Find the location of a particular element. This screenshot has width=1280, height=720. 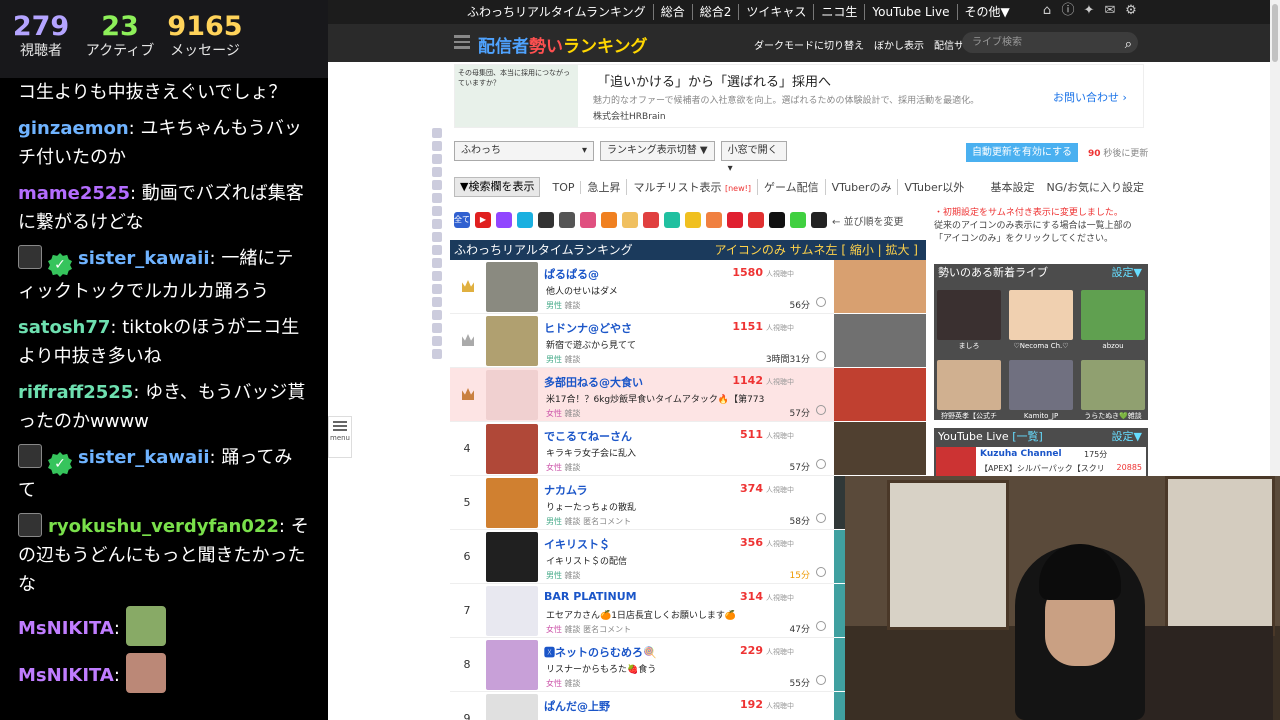

topnav-item: YouTube Live is located at coordinates (911, 12).